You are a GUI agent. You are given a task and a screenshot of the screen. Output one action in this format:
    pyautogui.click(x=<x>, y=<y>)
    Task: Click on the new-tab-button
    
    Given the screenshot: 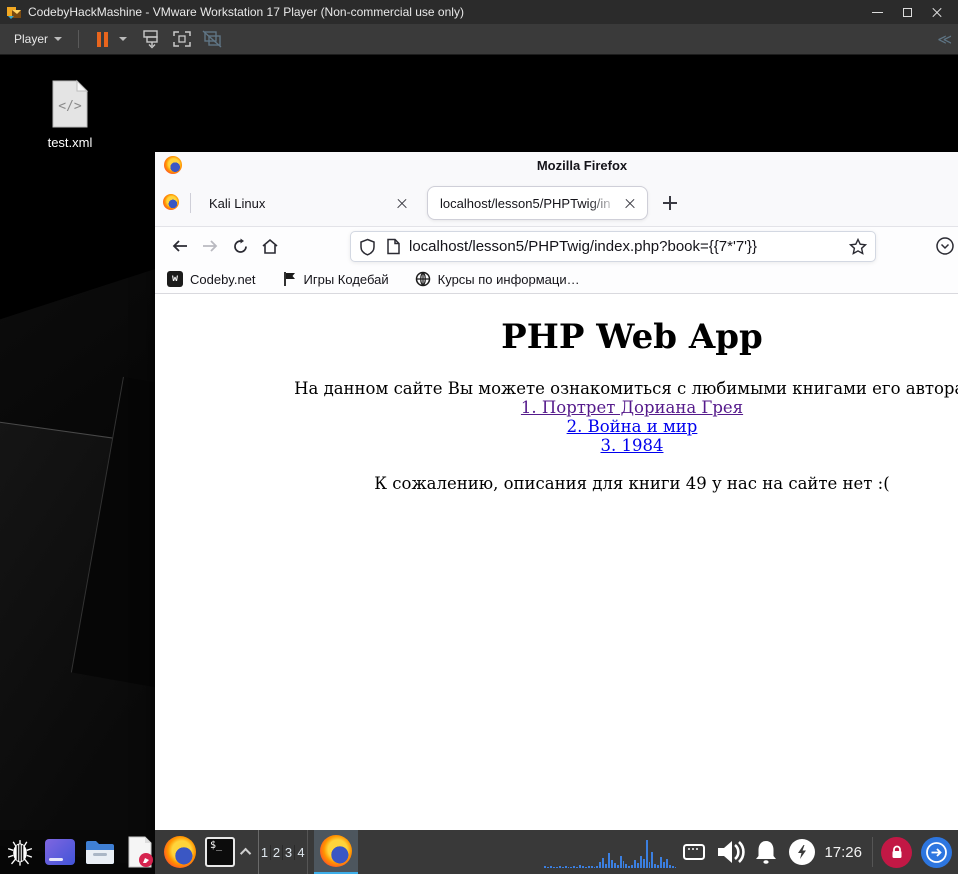 What is the action you would take?
    pyautogui.click(x=670, y=203)
    